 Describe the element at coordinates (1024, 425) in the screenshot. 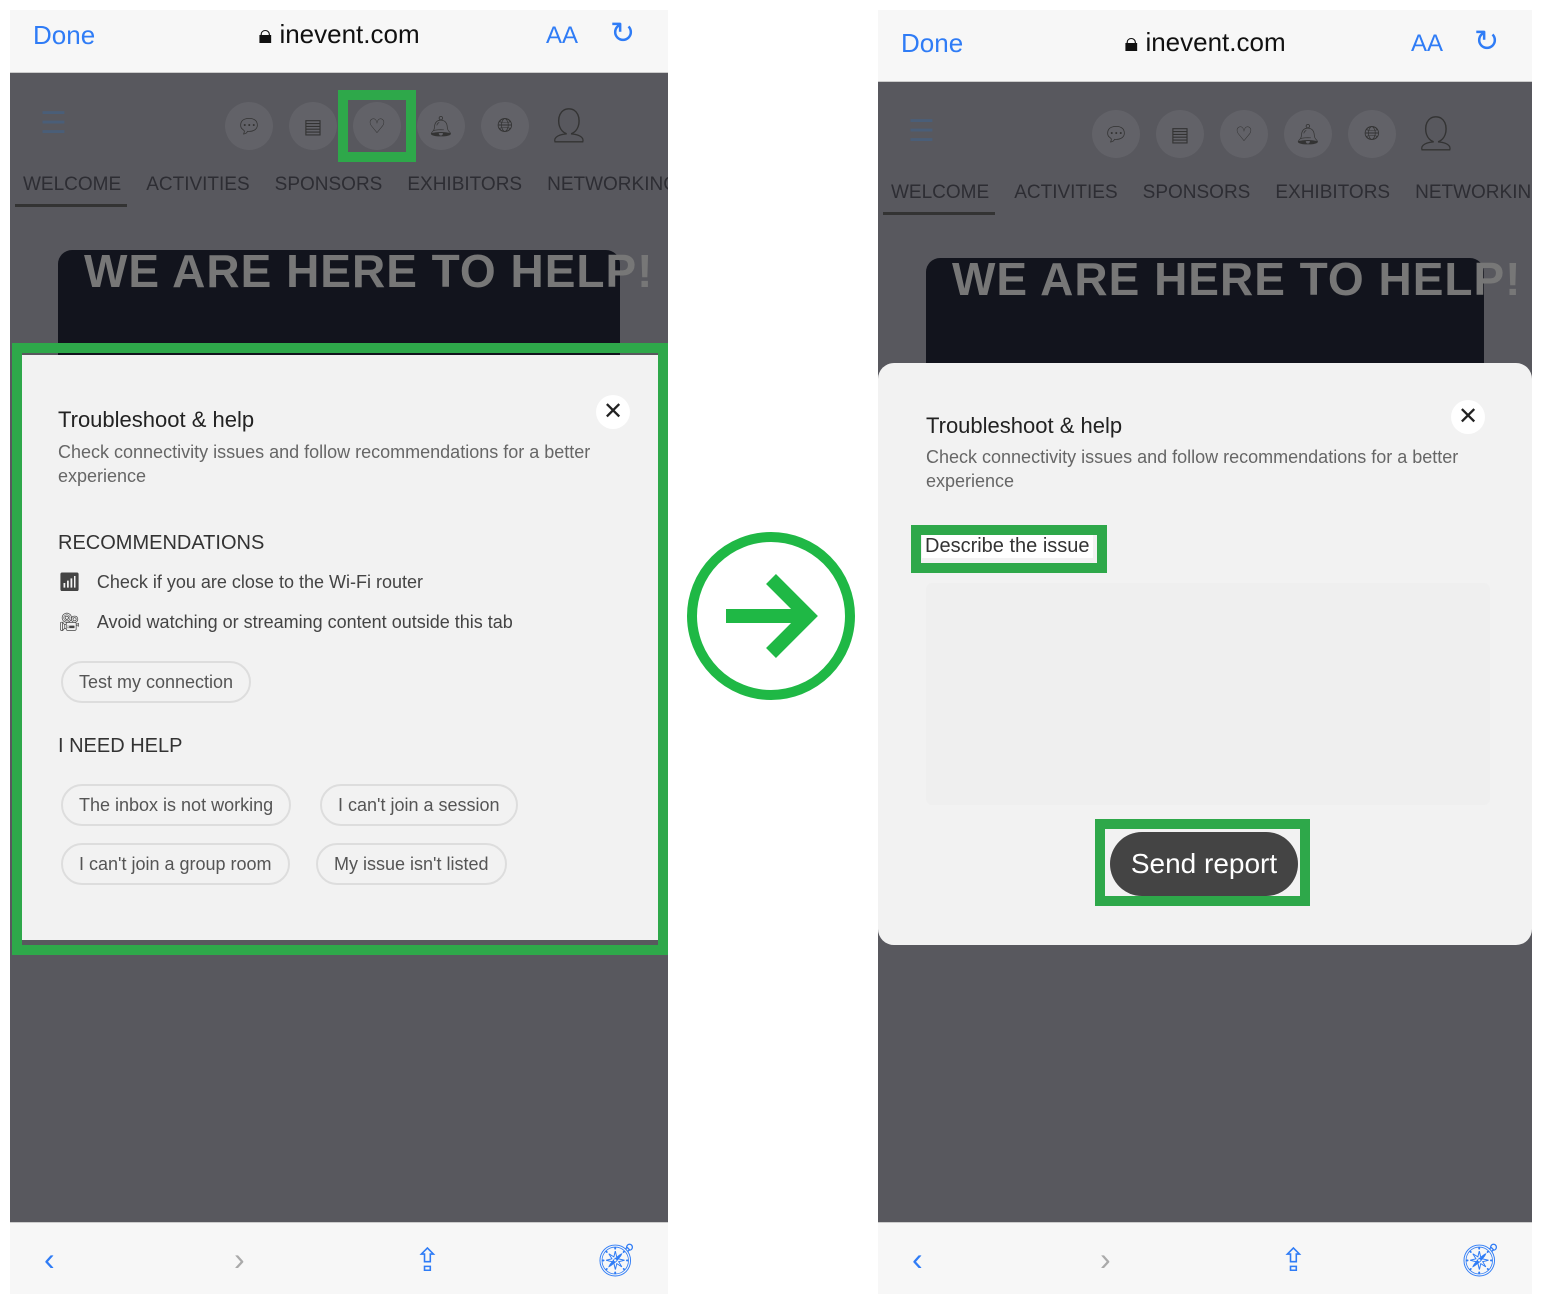

I see `modal-title: Troubleshoot & help` at that location.